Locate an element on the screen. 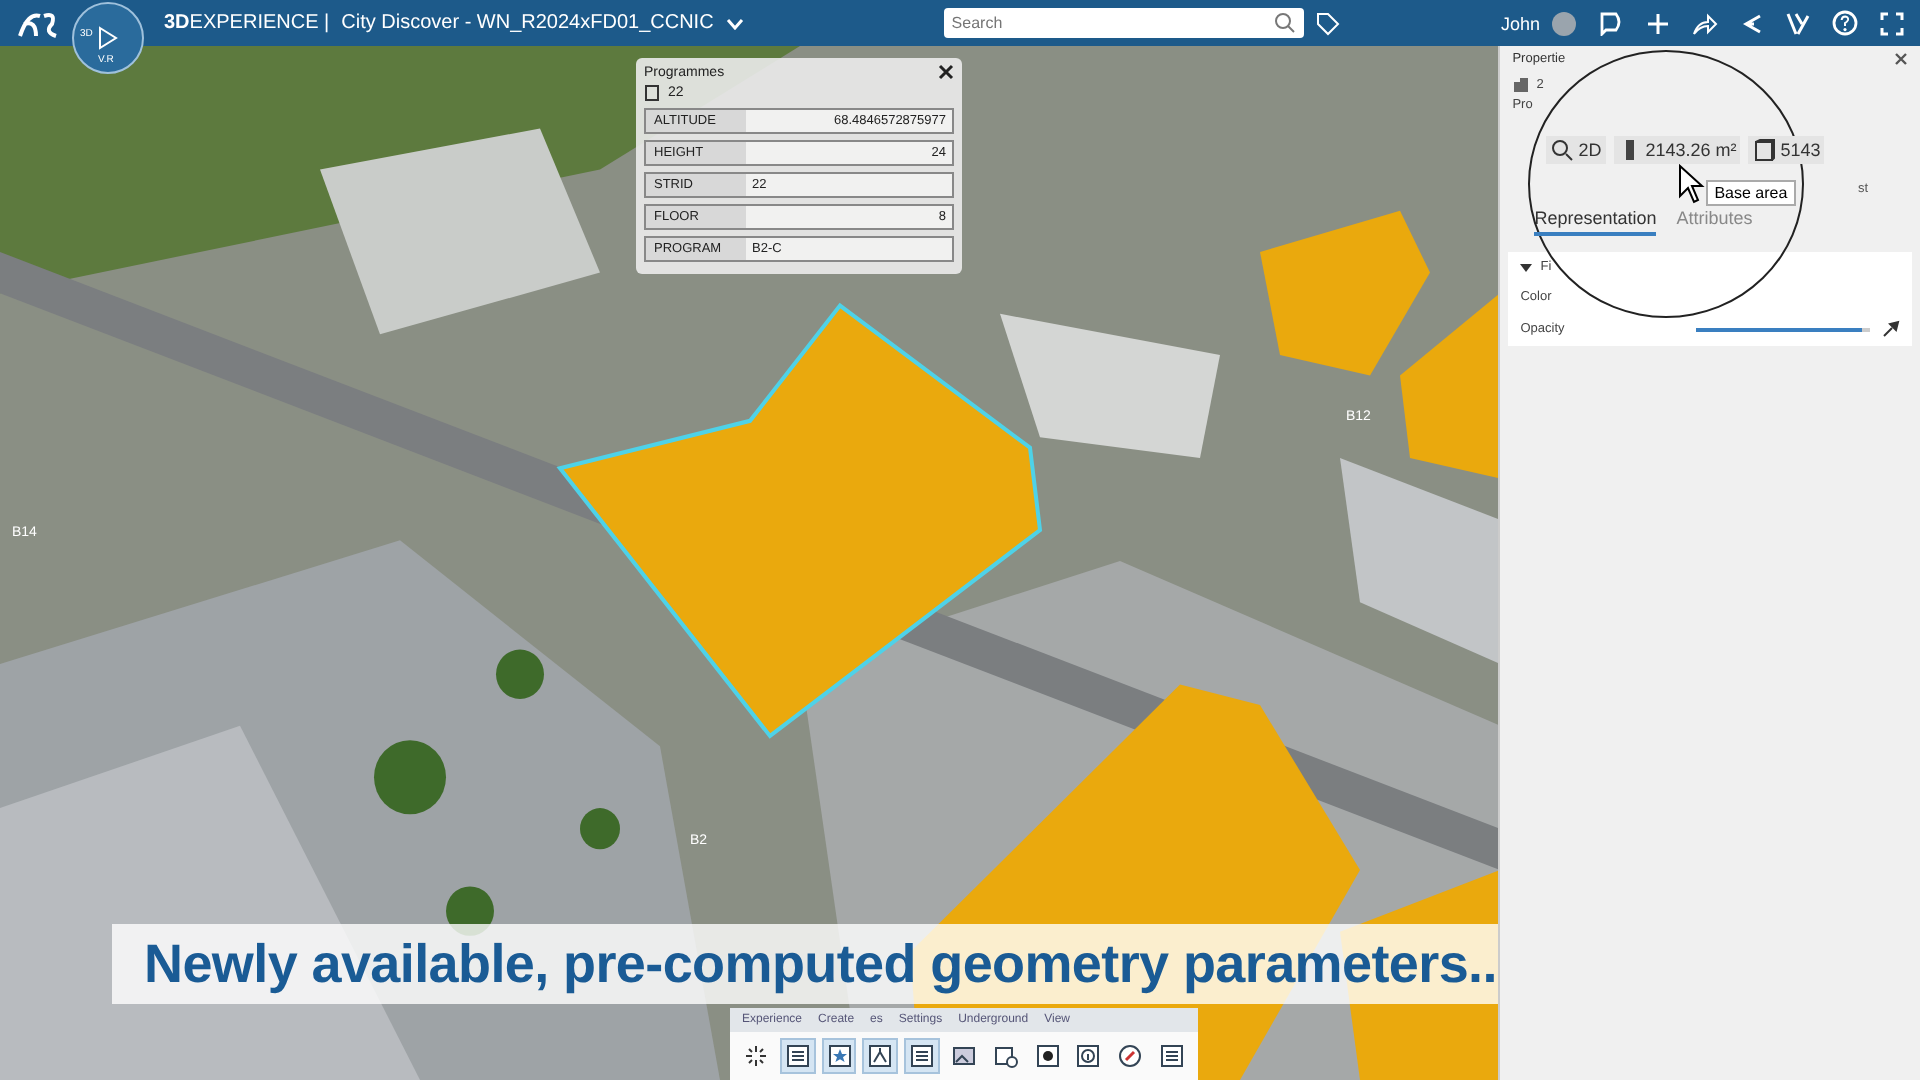  search-icon is located at coordinates (1284, 23).